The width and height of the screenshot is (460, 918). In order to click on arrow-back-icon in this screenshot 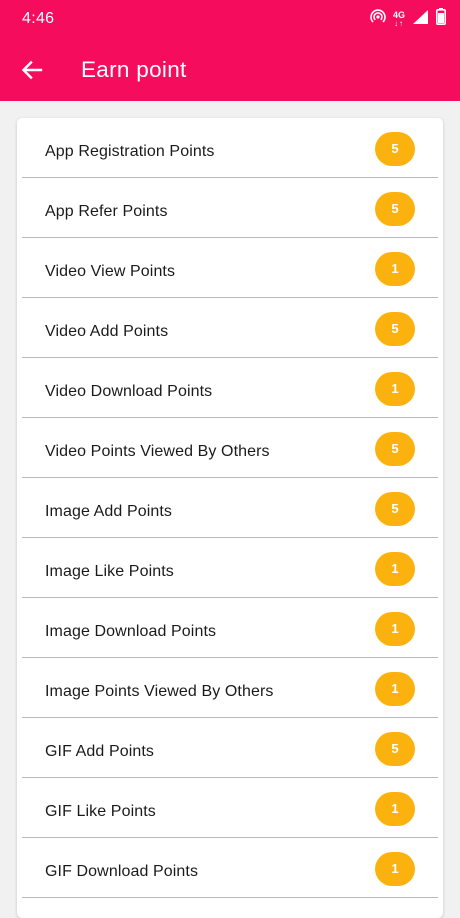, I will do `click(32, 70)`.